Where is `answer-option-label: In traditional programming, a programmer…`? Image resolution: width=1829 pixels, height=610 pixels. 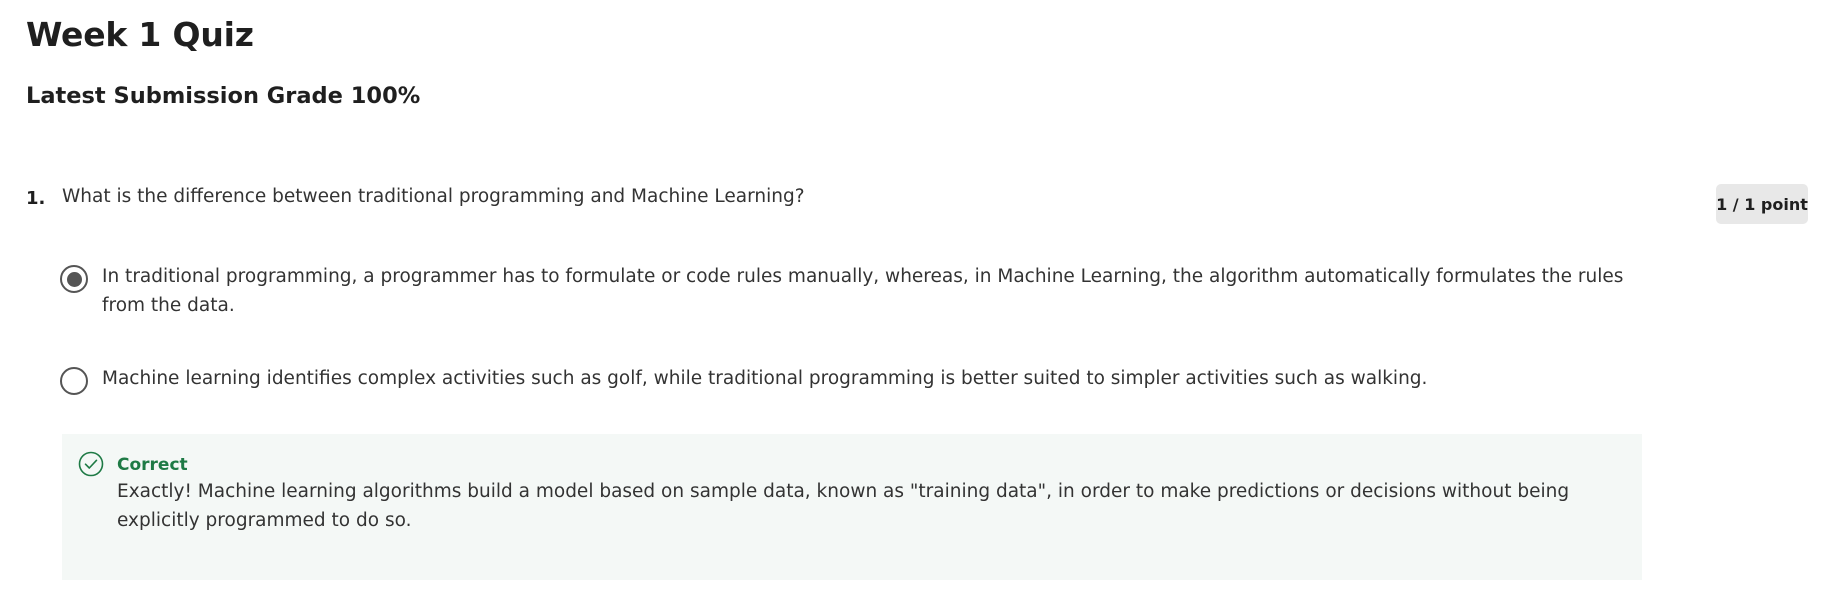
answer-option-label: In traditional programming, a programmer… is located at coordinates (882, 291).